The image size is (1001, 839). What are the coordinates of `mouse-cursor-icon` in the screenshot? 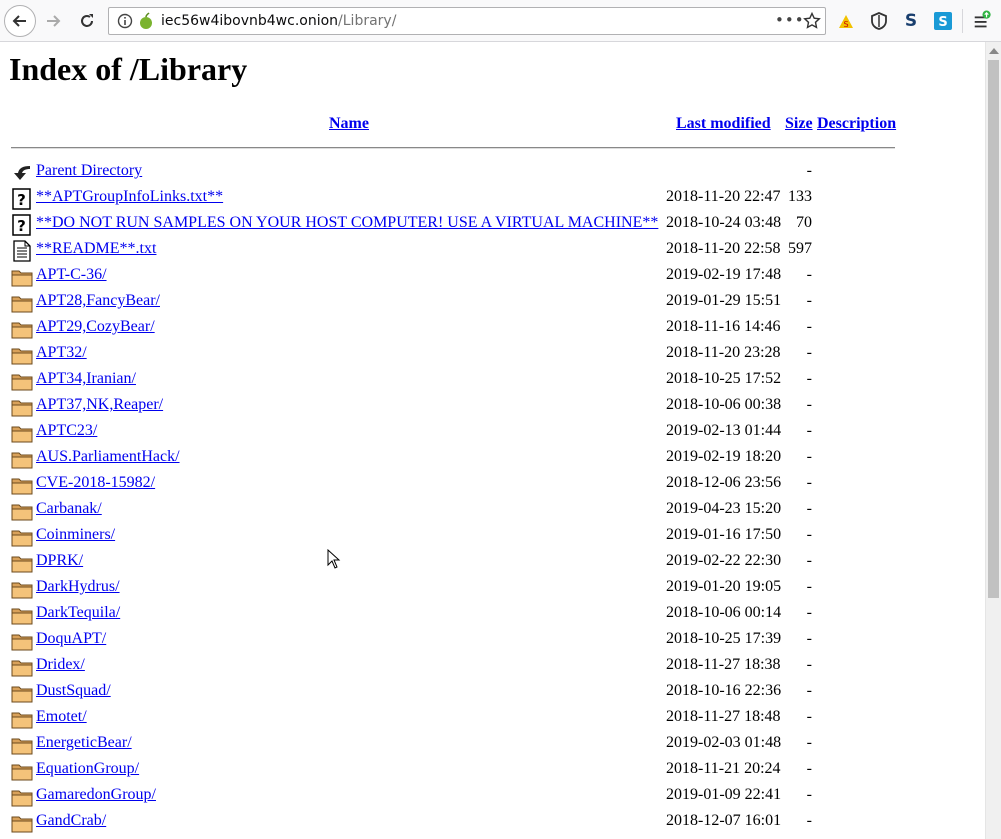 It's located at (334, 559).